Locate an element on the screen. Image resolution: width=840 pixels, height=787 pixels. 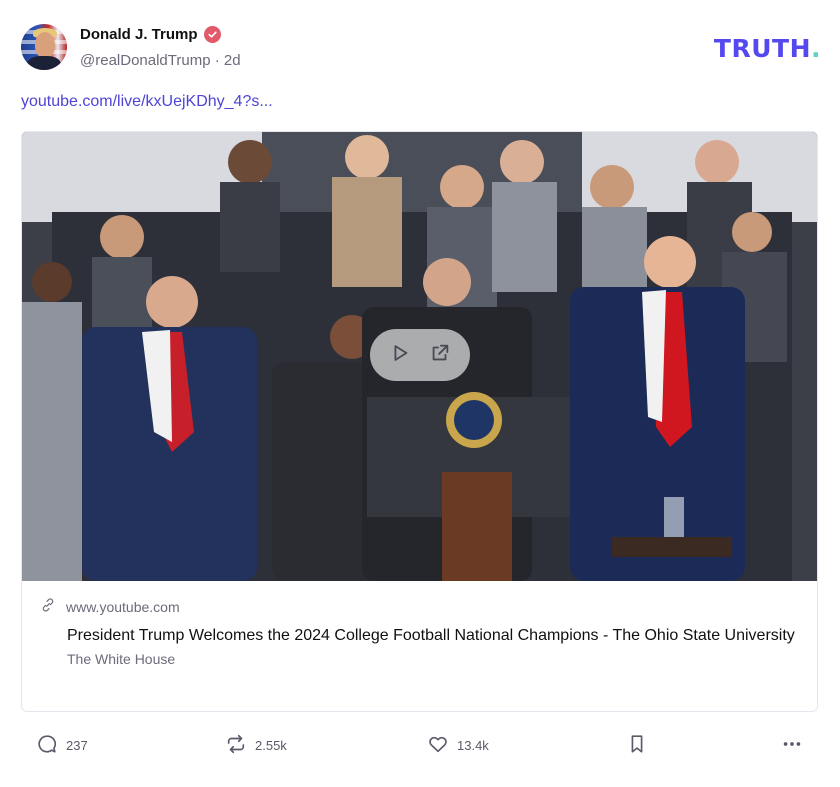
author-name-row: Donald J. Trump is located at coordinates (150, 34).